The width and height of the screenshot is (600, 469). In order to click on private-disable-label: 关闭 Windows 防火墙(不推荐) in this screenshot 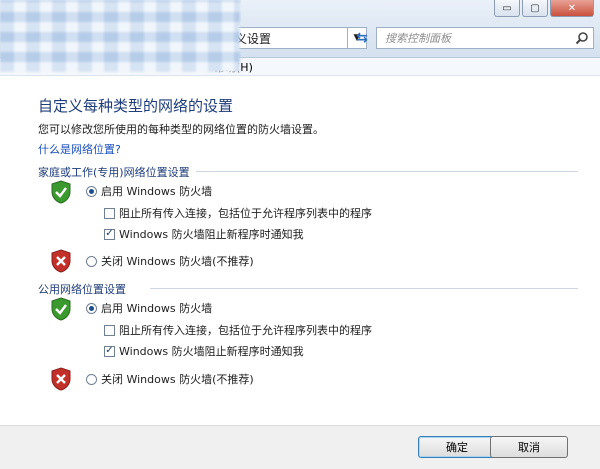, I will do `click(177, 261)`.